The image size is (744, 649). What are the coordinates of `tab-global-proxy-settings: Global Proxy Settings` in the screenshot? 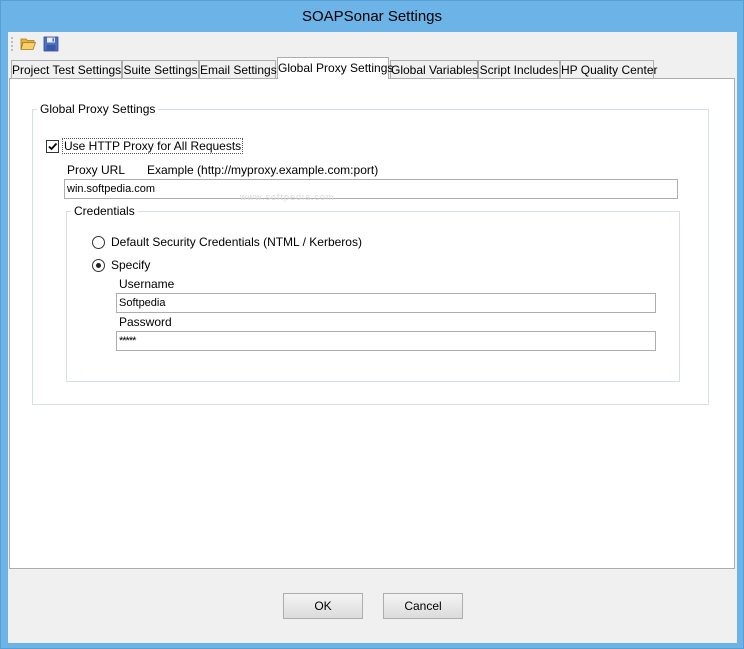 It's located at (335, 68).